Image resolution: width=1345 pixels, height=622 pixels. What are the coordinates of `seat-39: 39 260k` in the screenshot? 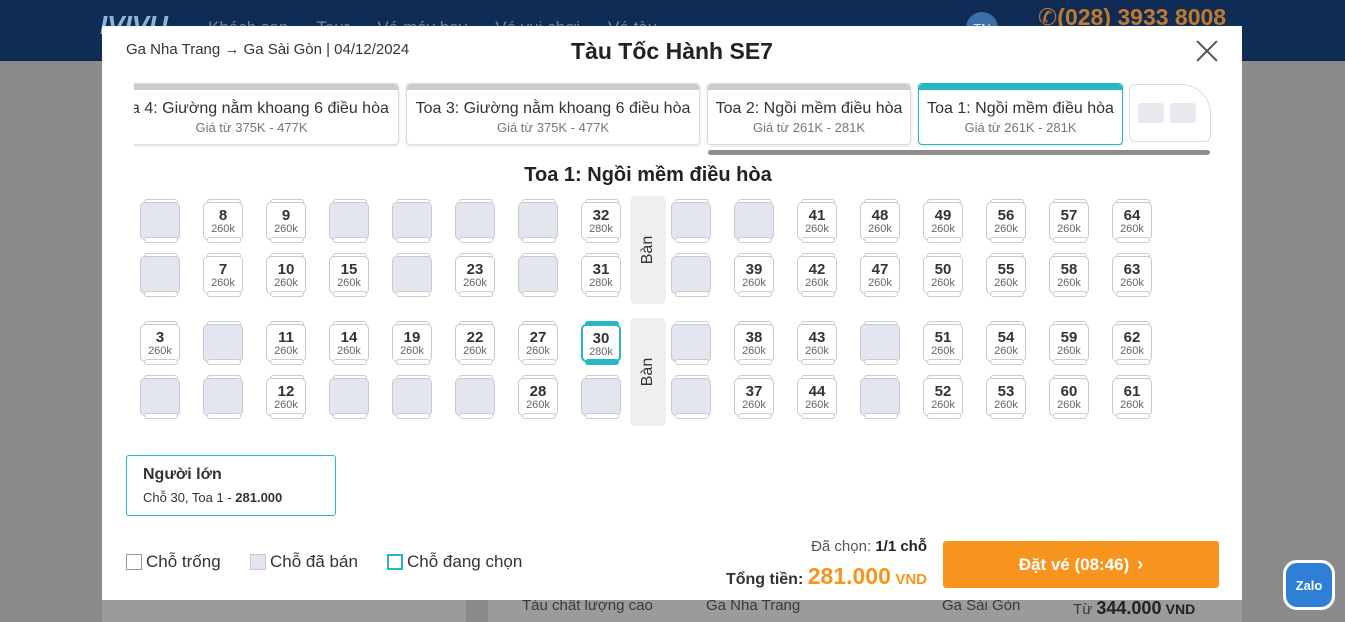 It's located at (754, 275).